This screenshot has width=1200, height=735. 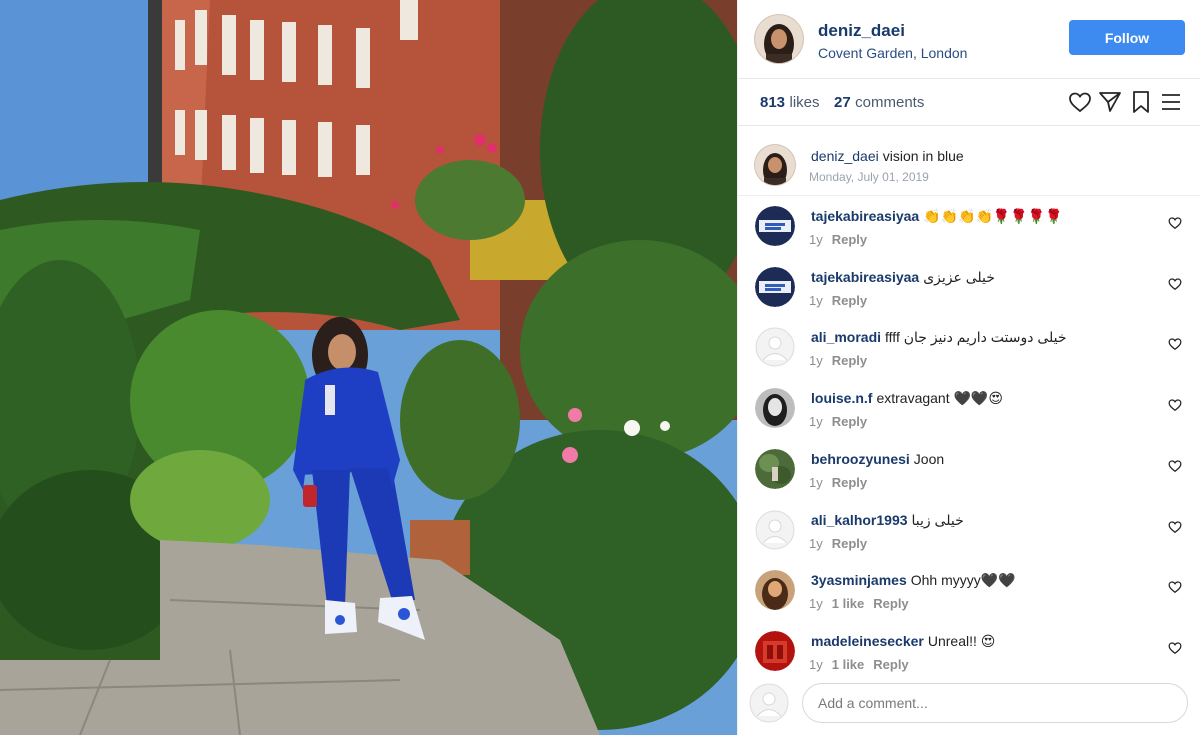 What do you see at coordinates (969, 408) in the screenshot?
I see `comment-item: louise.n.f extravagant 🖤🖤😍 1y Reply` at bounding box center [969, 408].